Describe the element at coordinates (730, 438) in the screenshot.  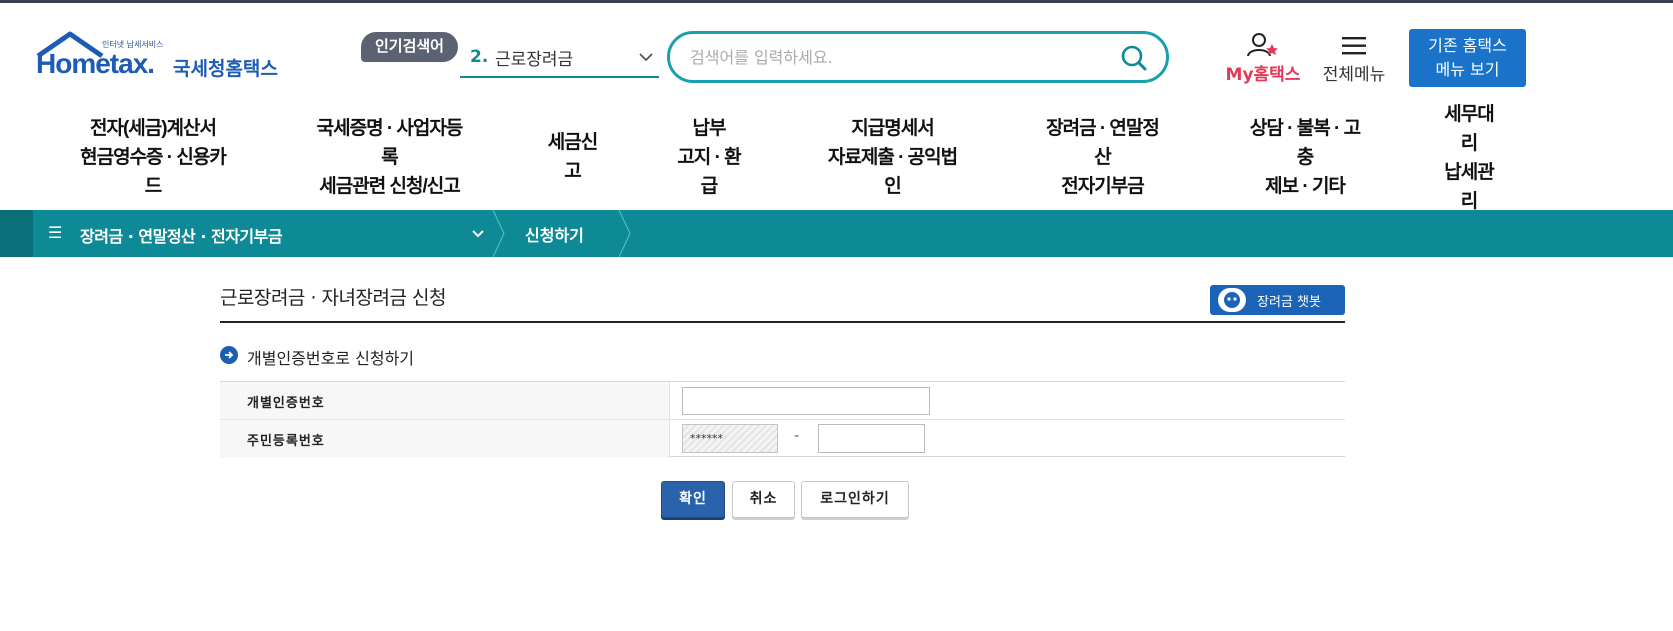
I see `rrn-front-input: ******` at that location.